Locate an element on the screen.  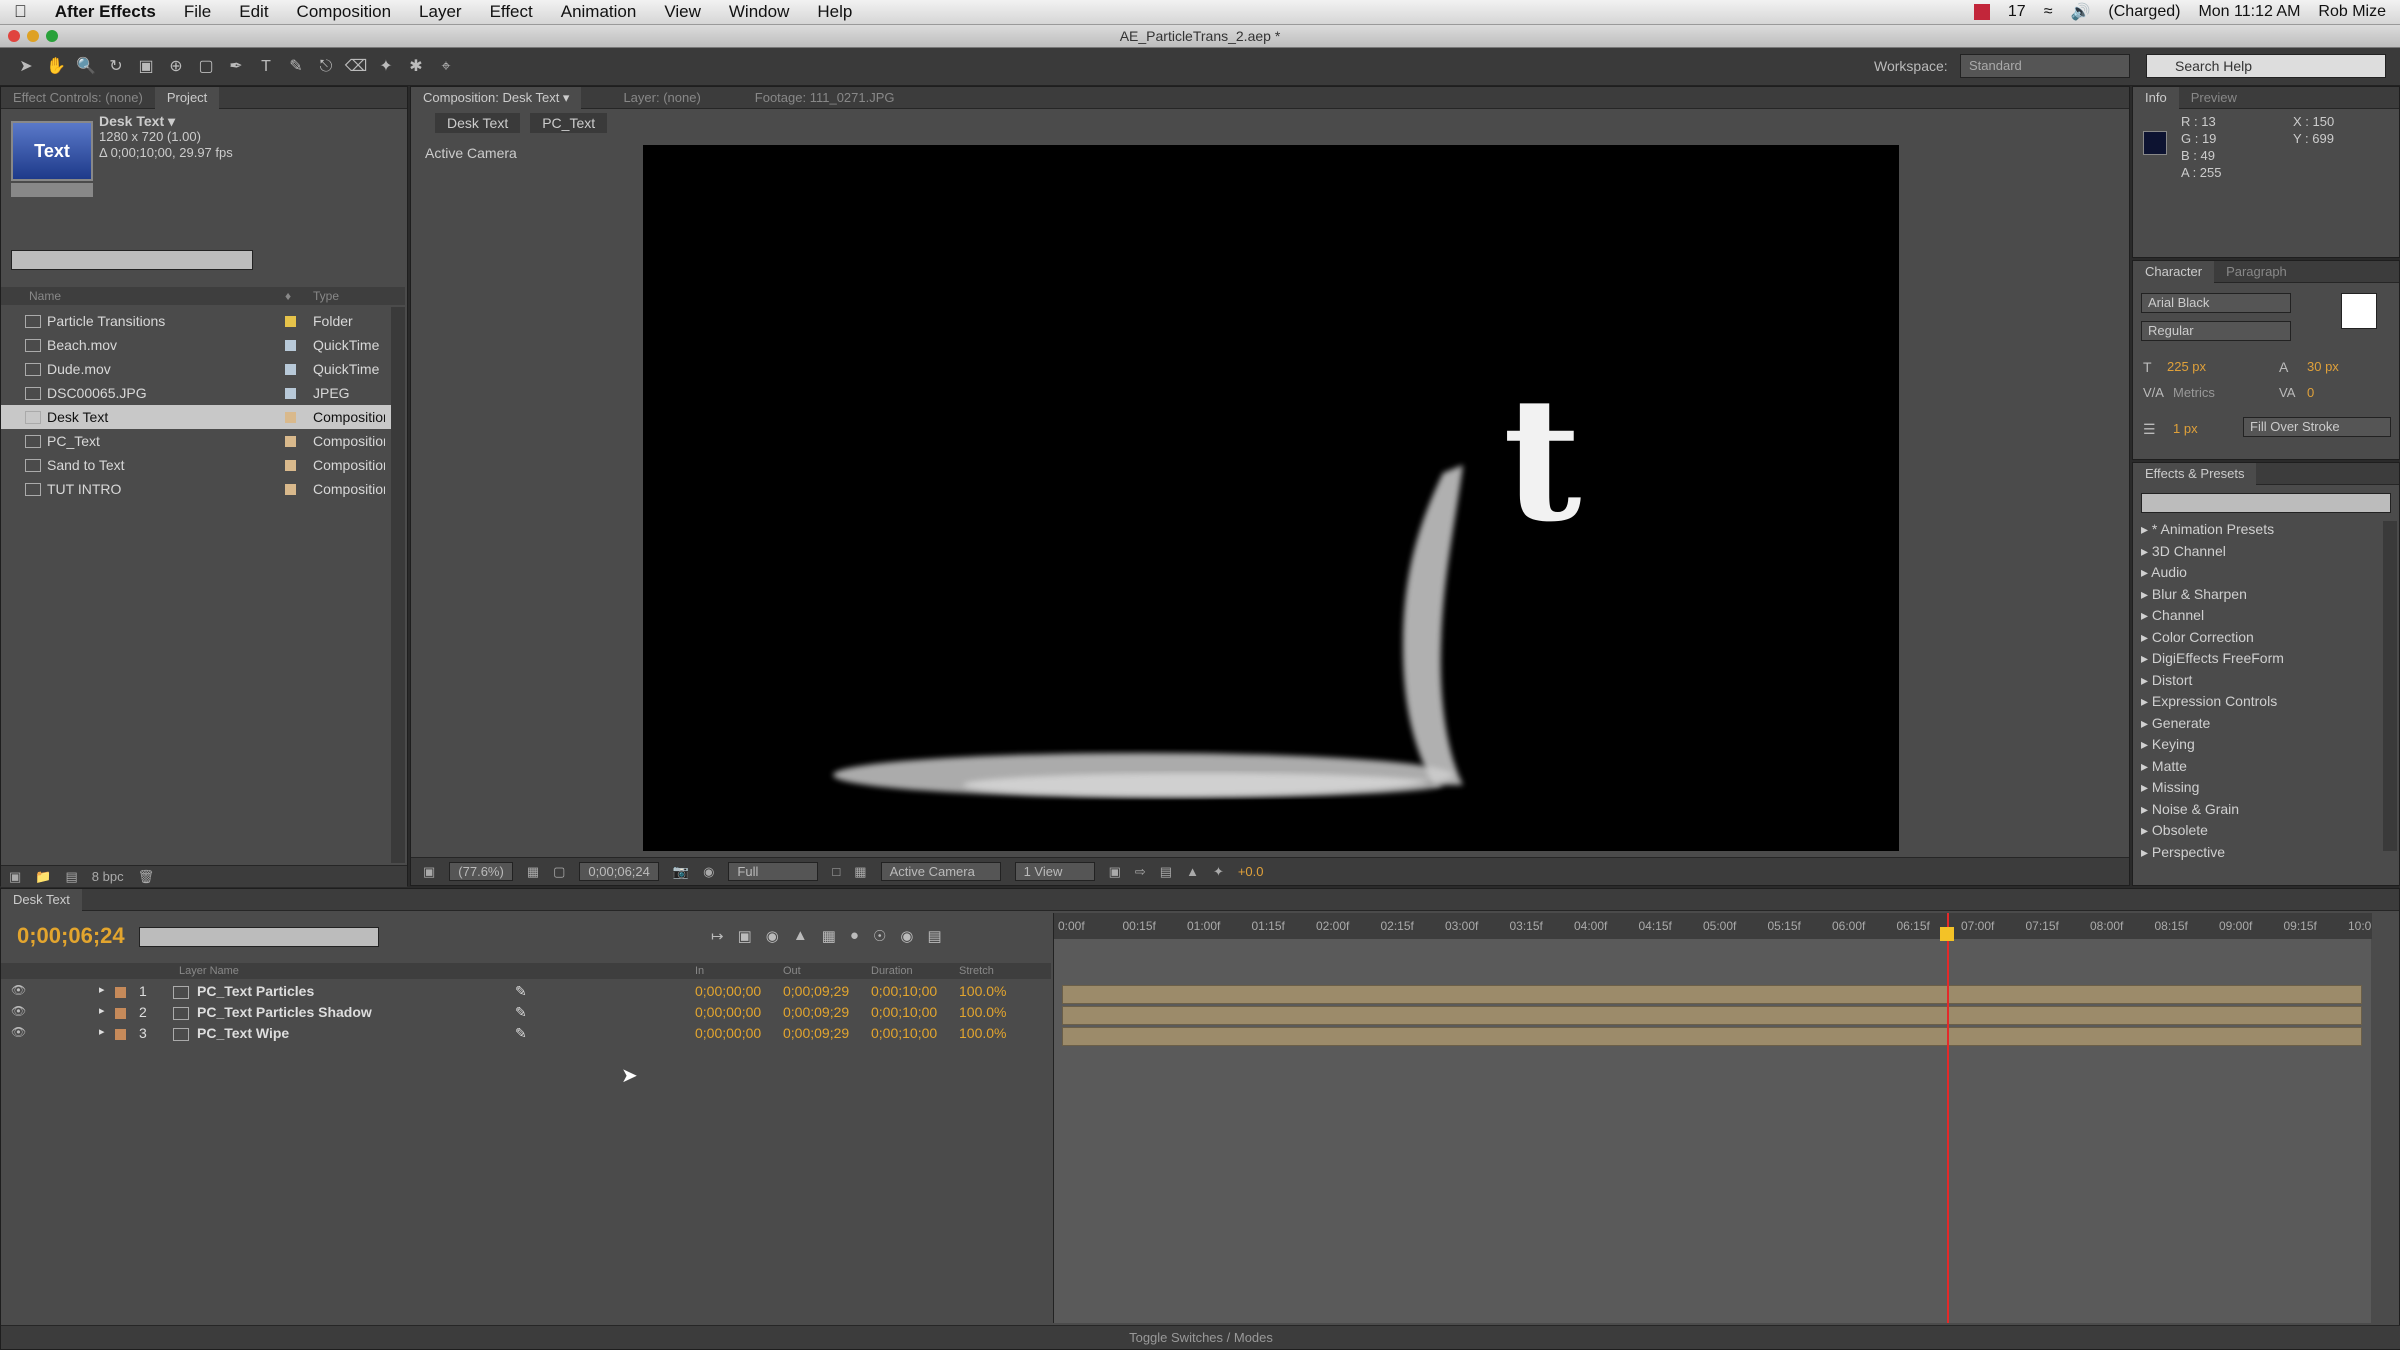
current-timecode: 0;00;06;24 is located at coordinates (71, 936).